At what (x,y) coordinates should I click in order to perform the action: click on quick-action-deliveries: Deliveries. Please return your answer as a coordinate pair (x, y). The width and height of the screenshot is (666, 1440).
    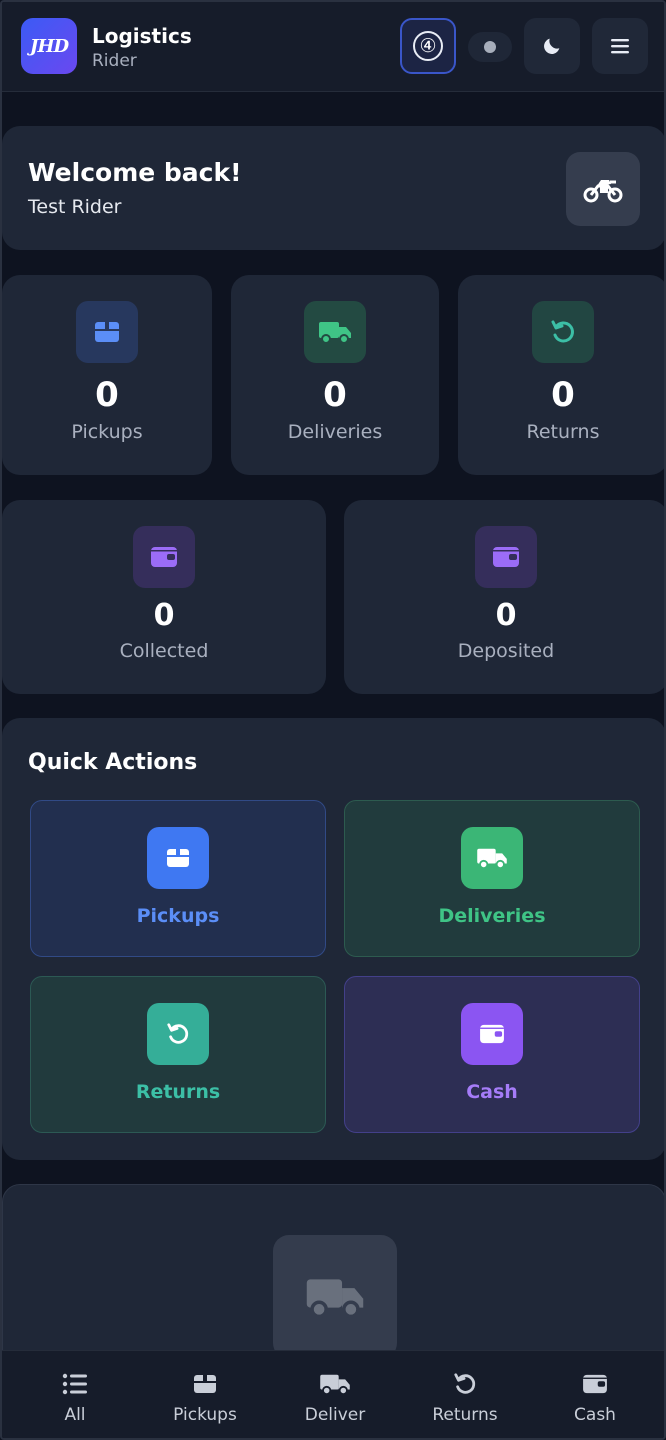
    Looking at the image, I should click on (492, 878).